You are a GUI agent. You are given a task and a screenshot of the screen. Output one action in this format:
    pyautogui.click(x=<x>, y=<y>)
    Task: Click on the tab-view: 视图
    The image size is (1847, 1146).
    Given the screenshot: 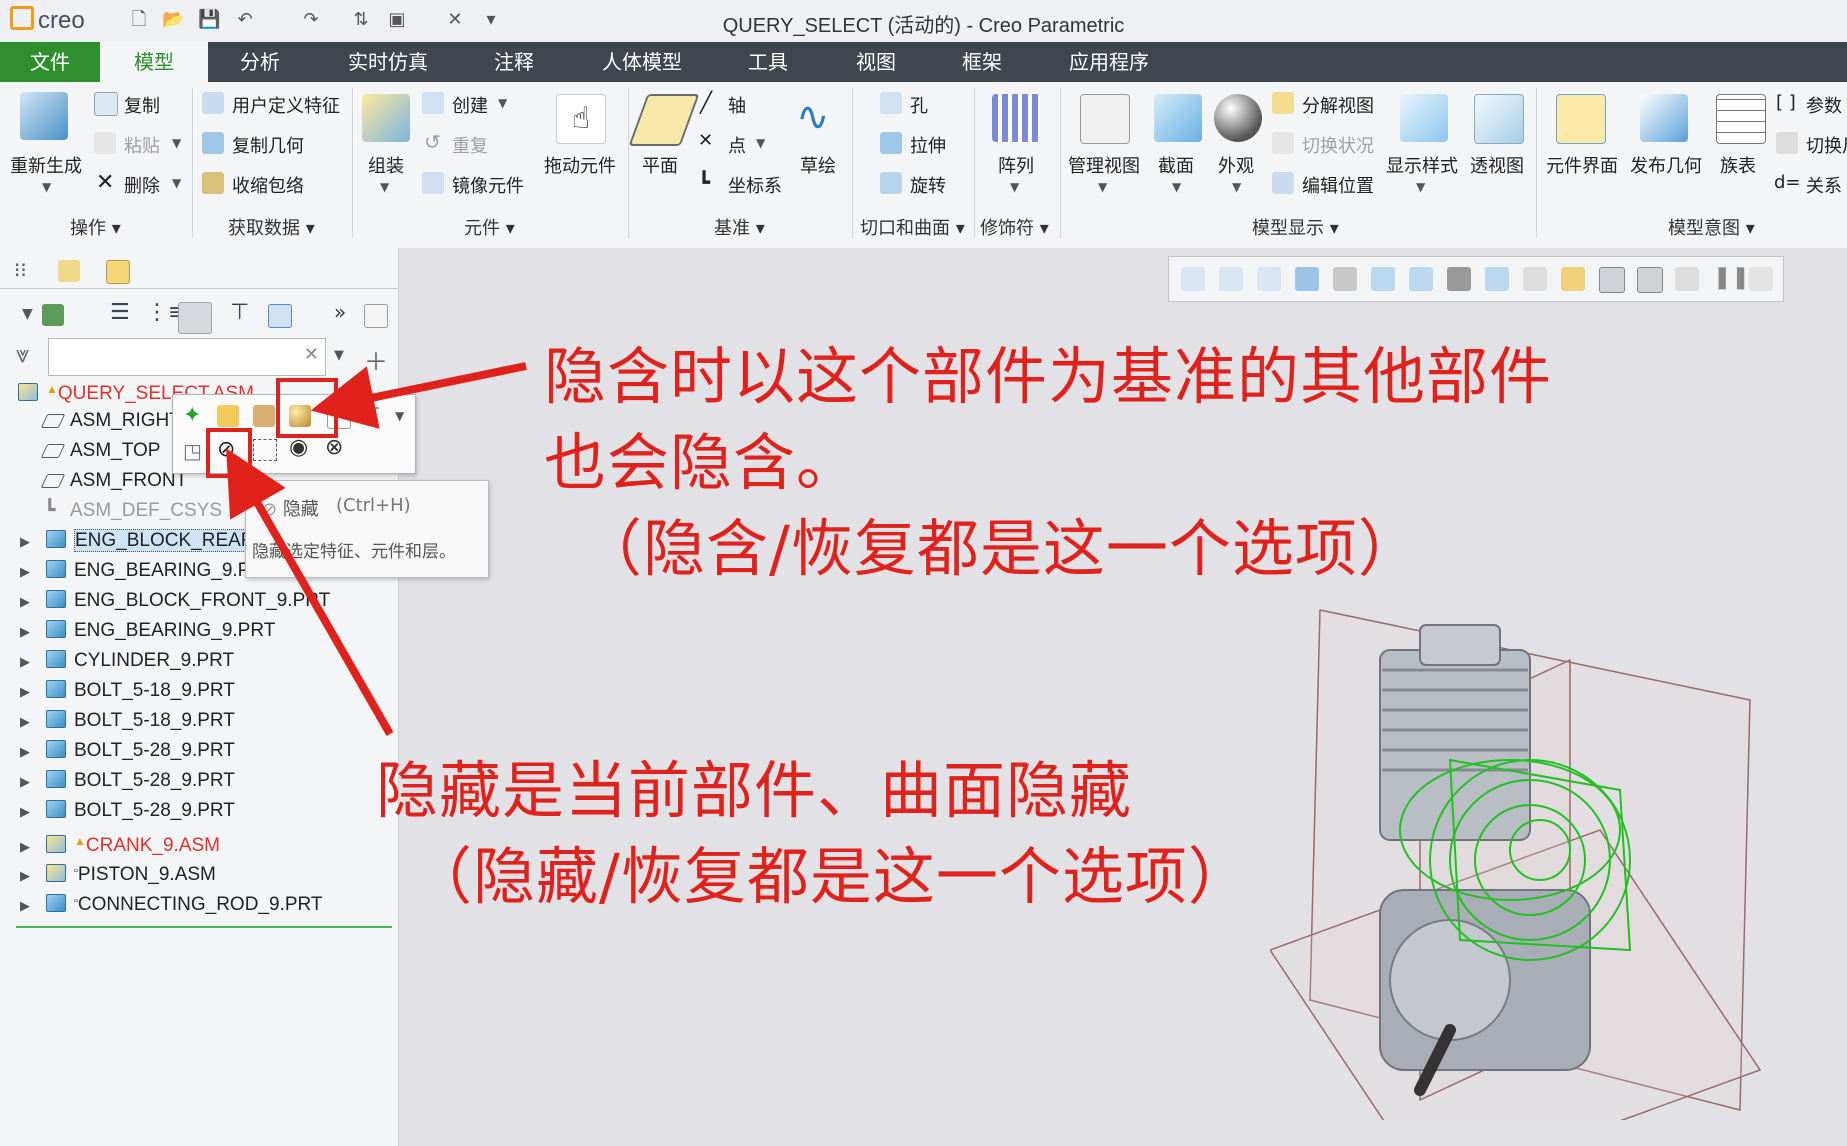 What is the action you would take?
    pyautogui.click(x=876, y=62)
    